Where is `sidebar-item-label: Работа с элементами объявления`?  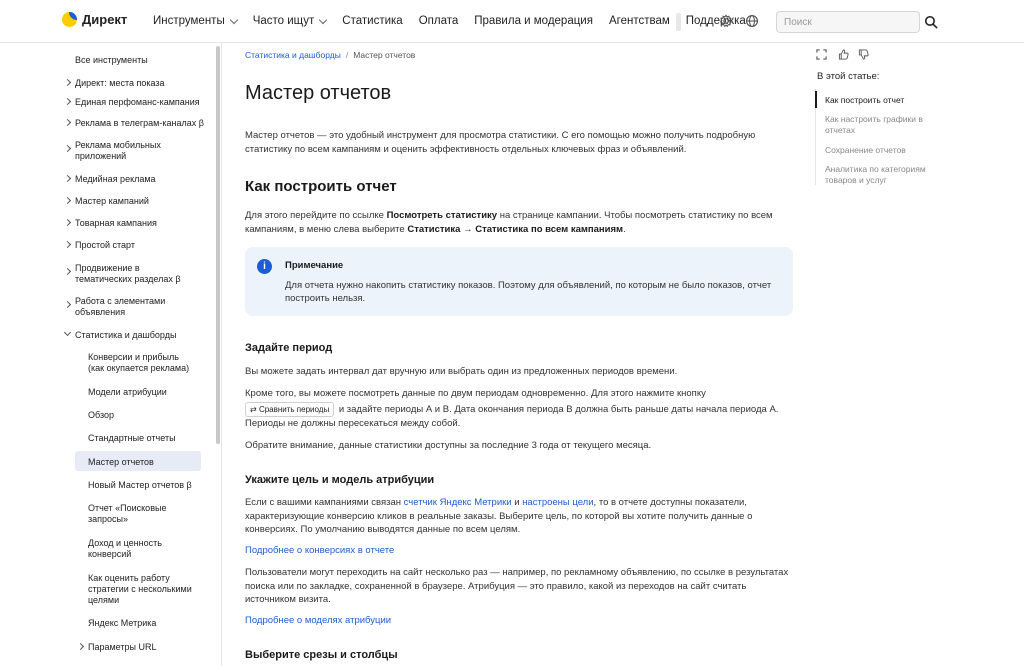 sidebar-item-label: Работа с элементами объявления is located at coordinates (120, 306).